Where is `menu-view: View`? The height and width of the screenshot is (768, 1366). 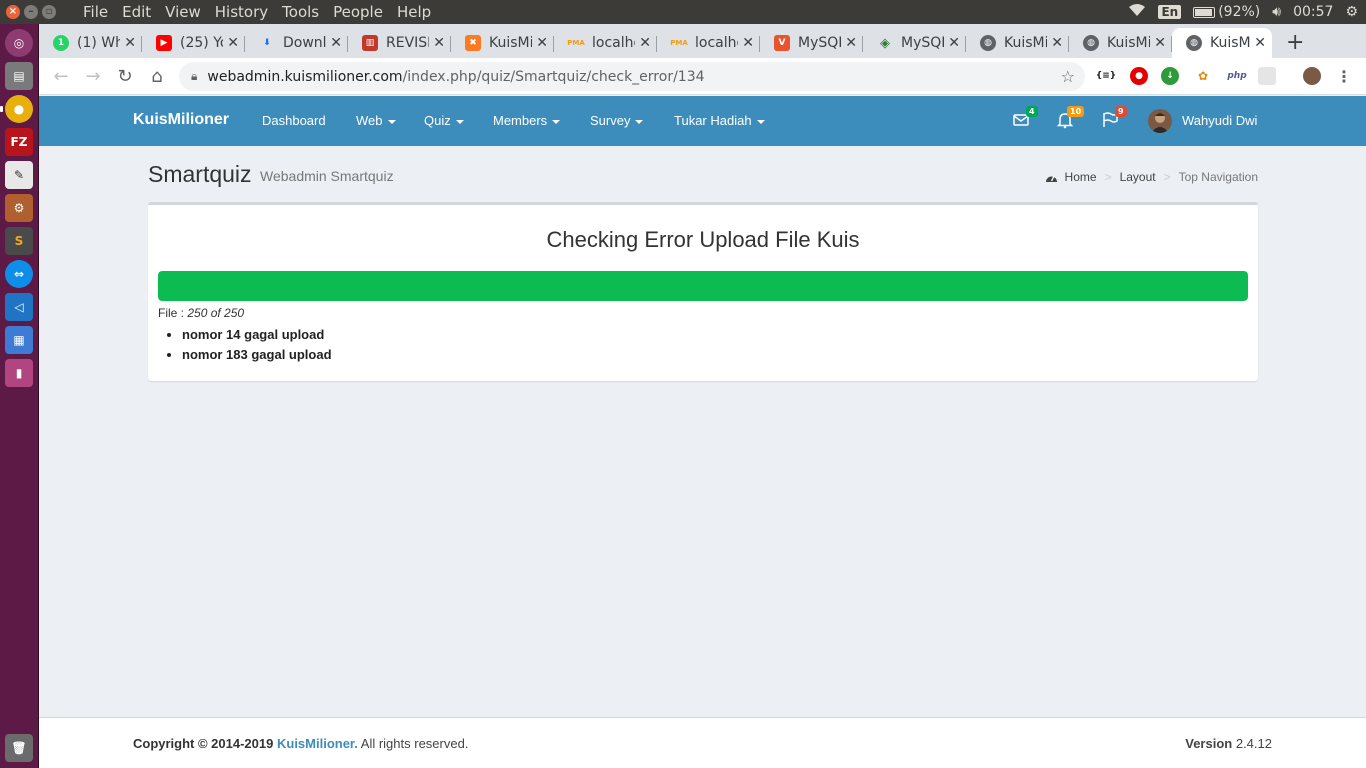 menu-view: View is located at coordinates (183, 12).